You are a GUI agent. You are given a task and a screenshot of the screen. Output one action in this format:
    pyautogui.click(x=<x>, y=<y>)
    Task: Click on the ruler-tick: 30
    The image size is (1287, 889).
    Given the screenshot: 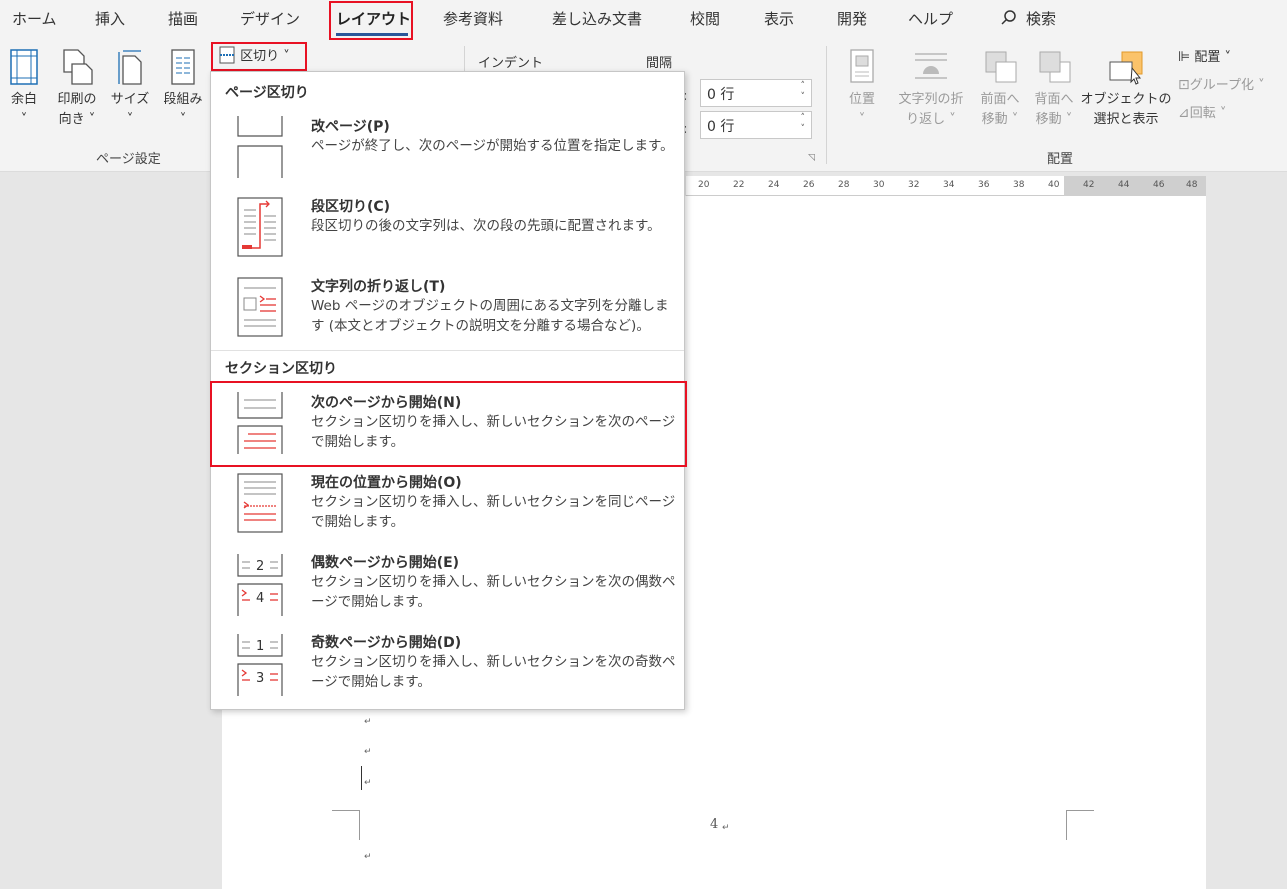 What is the action you would take?
    pyautogui.click(x=879, y=185)
    